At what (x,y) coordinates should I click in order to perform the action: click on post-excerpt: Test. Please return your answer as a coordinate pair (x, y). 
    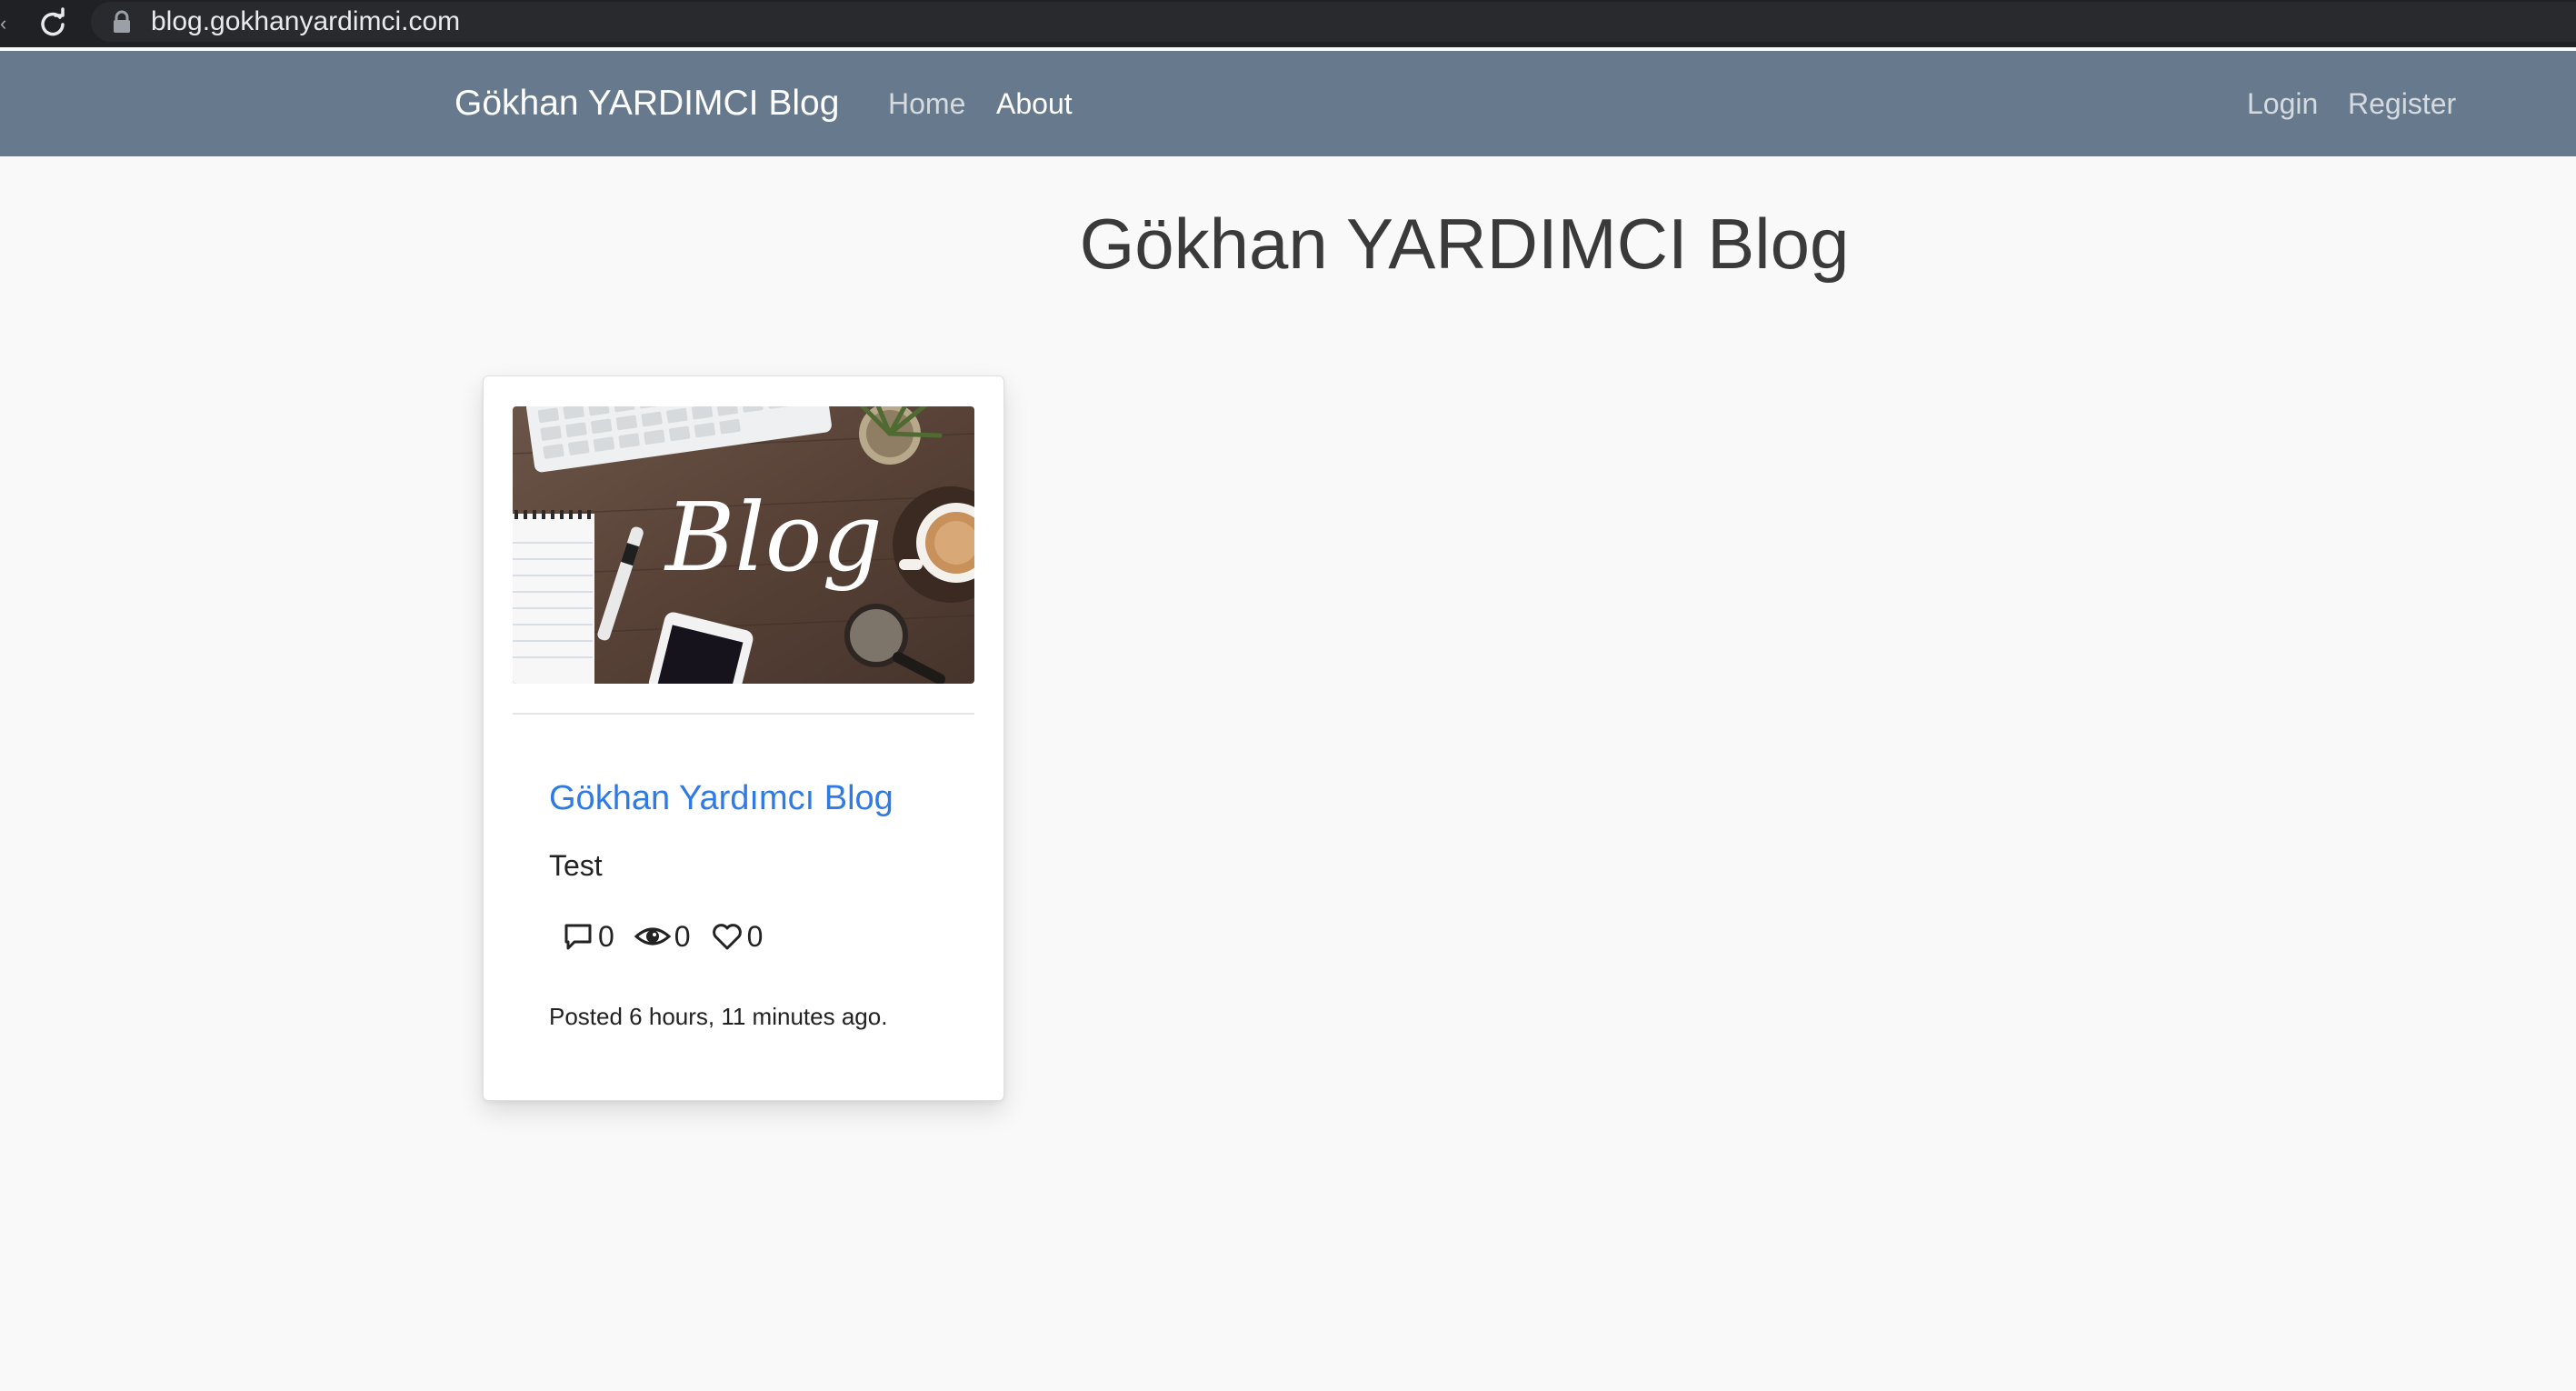
    Looking at the image, I should click on (576, 865).